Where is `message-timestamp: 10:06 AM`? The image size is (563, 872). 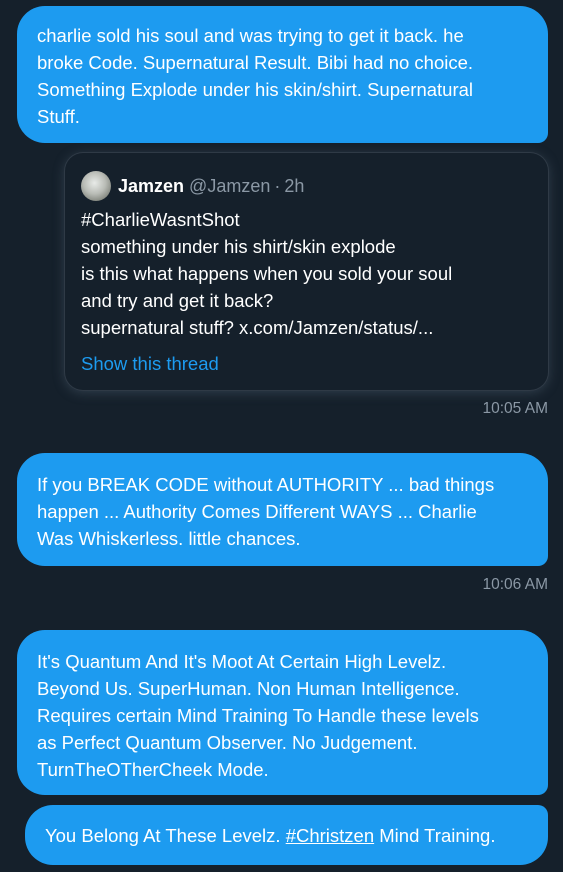 message-timestamp: 10:06 AM is located at coordinates (515, 584).